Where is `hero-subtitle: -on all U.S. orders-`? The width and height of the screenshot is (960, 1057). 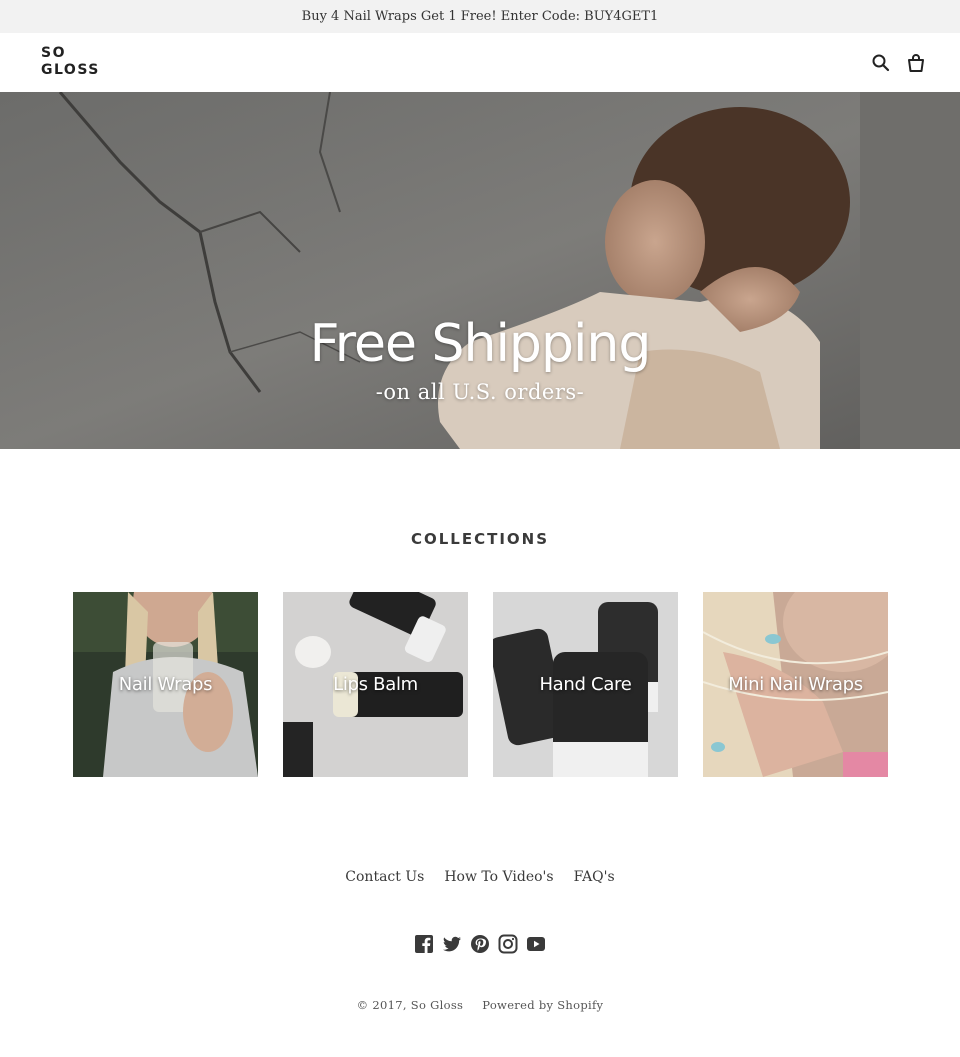
hero-subtitle: -on all U.S. orders- is located at coordinates (480, 392).